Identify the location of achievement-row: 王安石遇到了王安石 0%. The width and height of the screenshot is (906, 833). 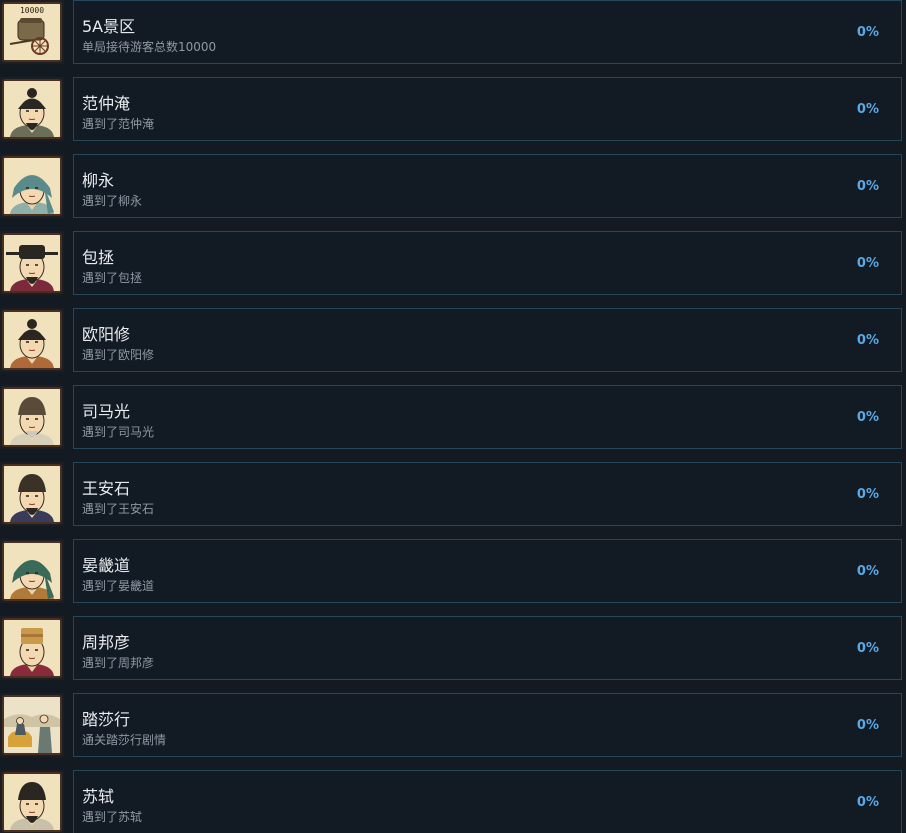
(453, 500).